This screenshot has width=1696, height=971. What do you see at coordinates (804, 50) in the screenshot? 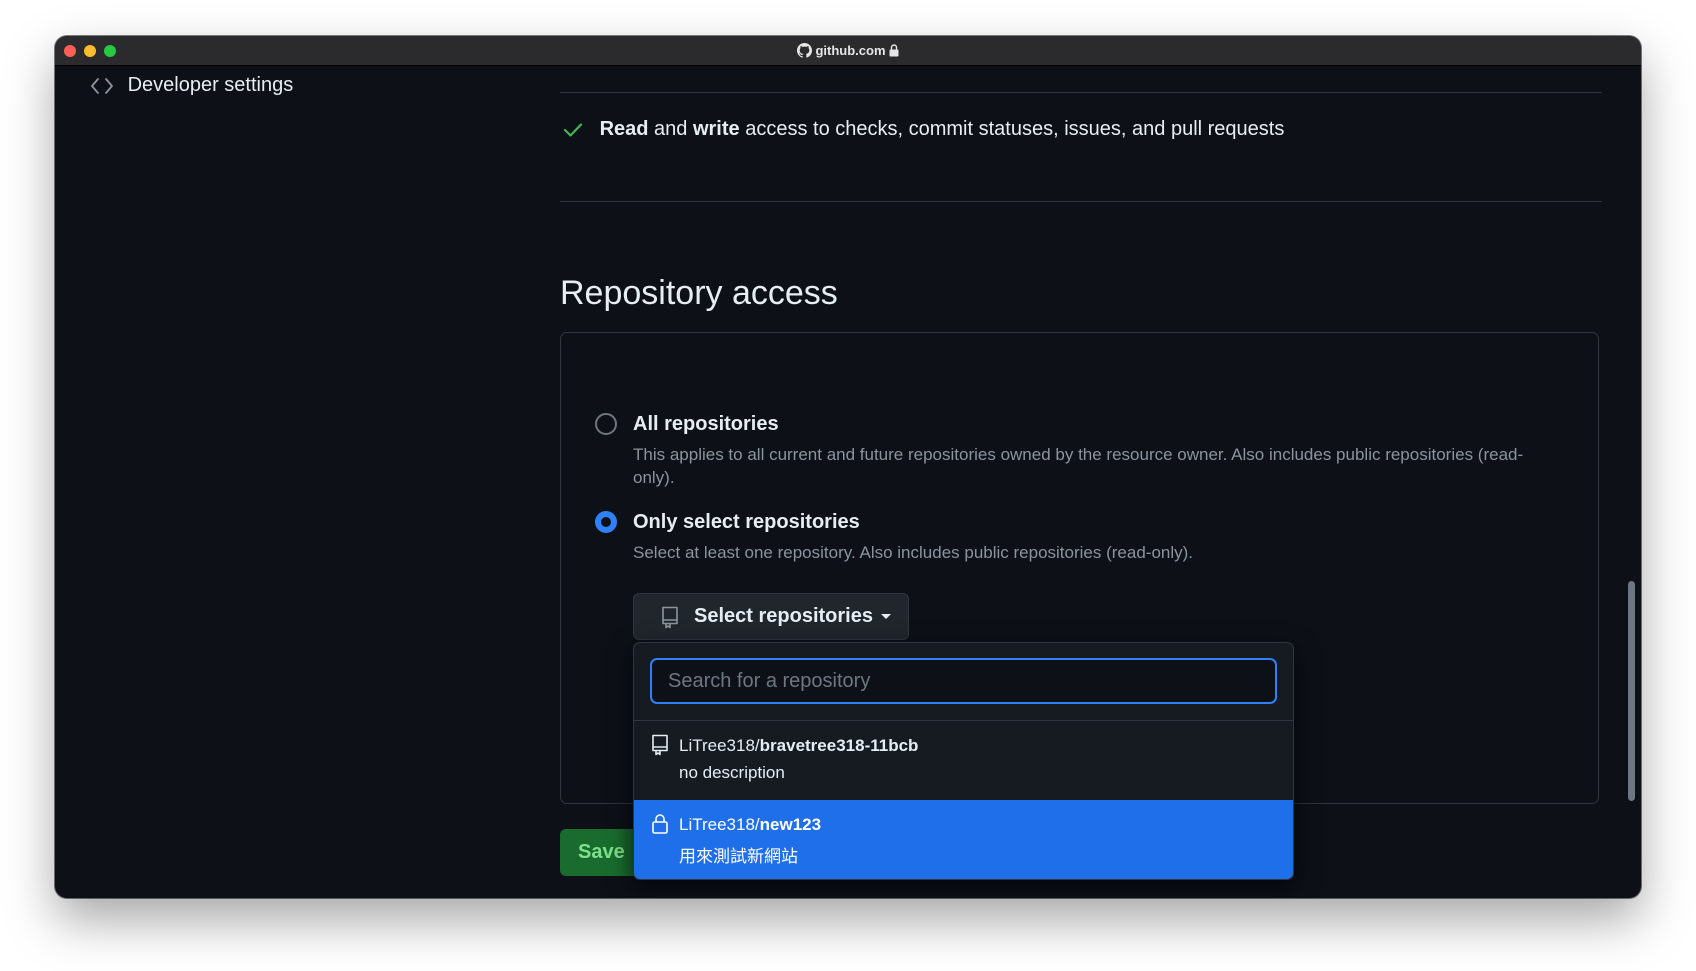
I see `github-icon` at bounding box center [804, 50].